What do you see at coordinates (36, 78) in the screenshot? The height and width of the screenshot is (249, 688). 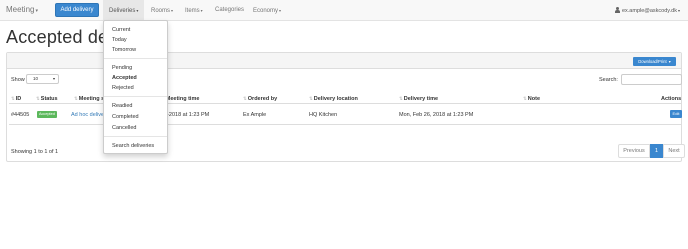 I see `page-size-value: 10` at bounding box center [36, 78].